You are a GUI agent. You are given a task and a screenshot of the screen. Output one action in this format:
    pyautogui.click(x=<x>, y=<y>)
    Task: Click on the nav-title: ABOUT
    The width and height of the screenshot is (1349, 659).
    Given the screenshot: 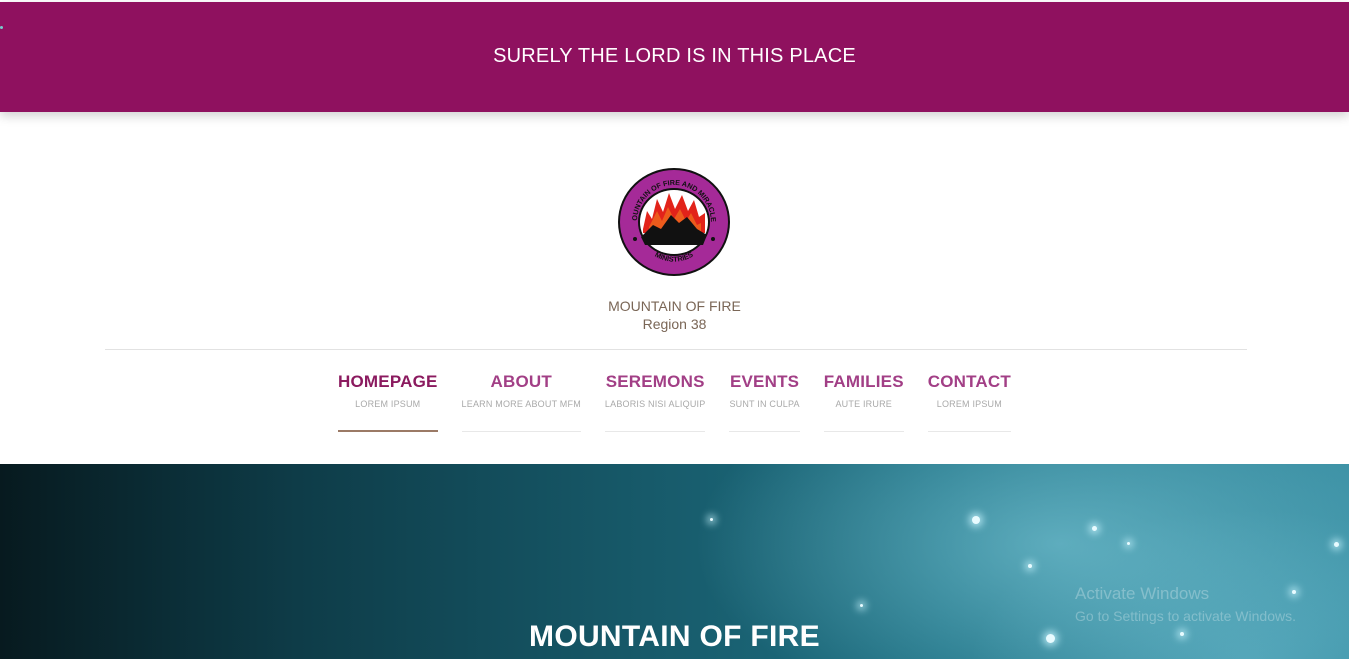 What is the action you would take?
    pyautogui.click(x=521, y=381)
    